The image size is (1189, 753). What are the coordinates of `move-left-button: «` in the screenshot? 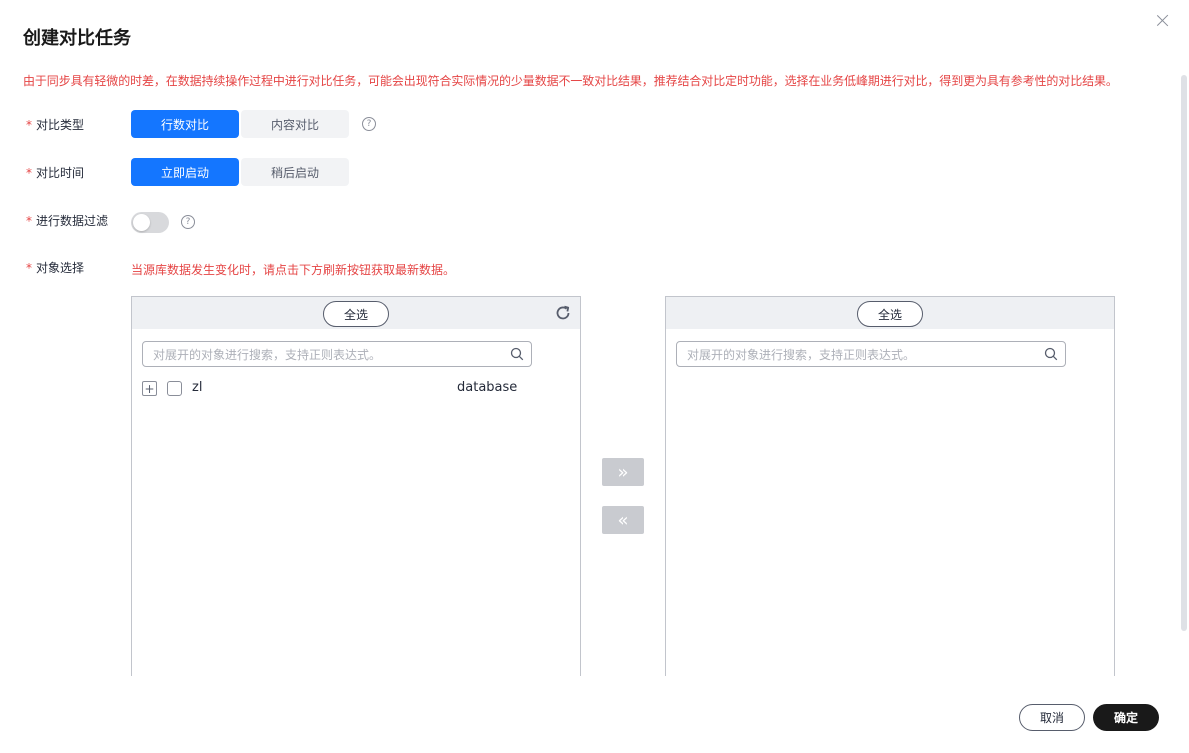 It's located at (623, 520).